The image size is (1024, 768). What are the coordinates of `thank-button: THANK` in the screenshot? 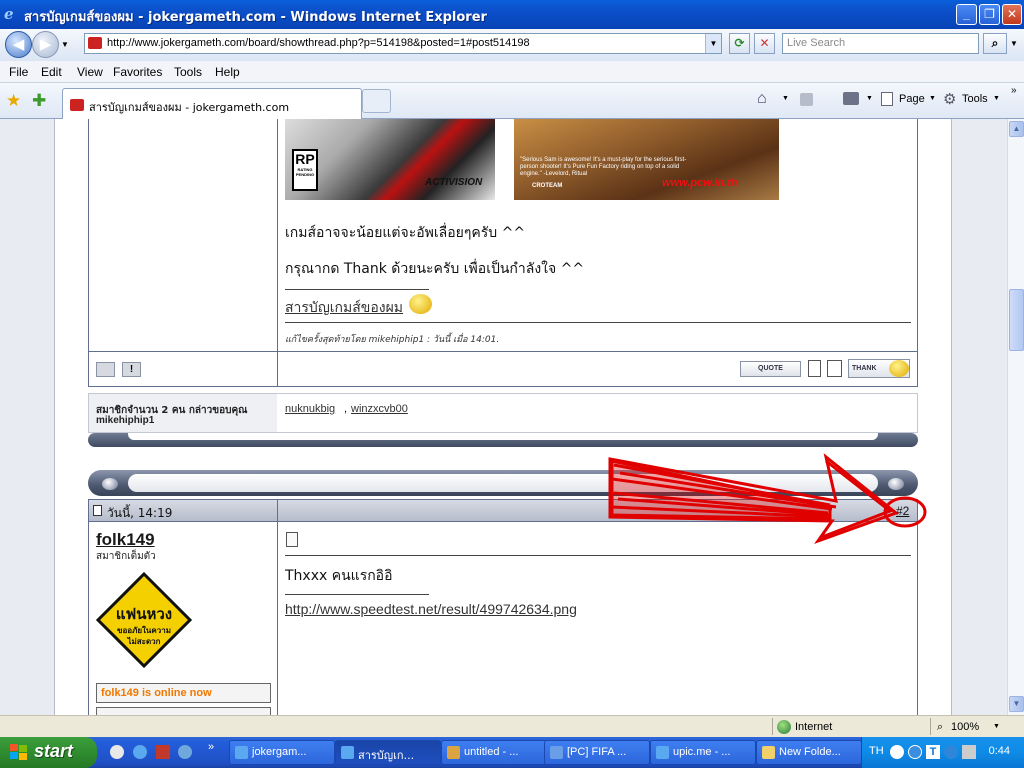 It's located at (879, 368).